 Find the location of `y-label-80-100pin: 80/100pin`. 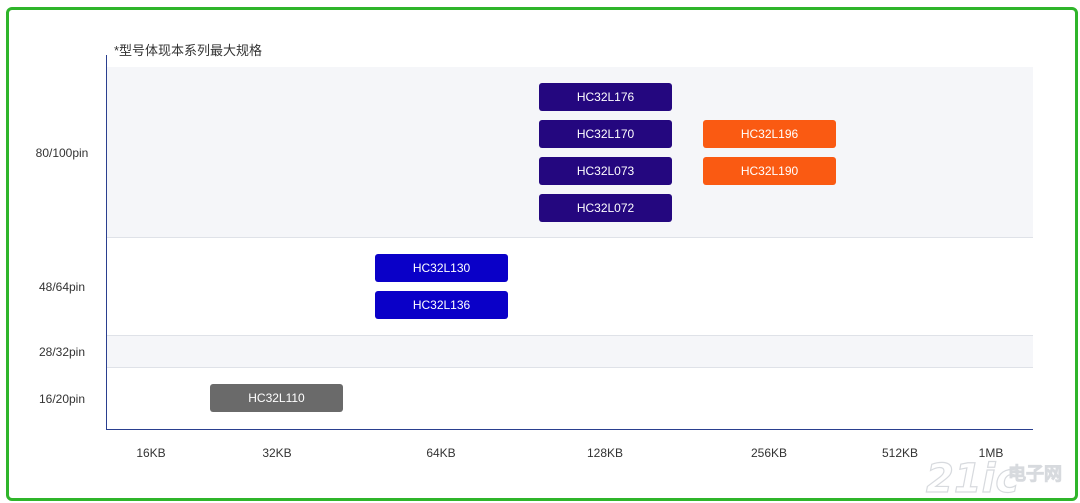

y-label-80-100pin: 80/100pin is located at coordinates (62, 153).